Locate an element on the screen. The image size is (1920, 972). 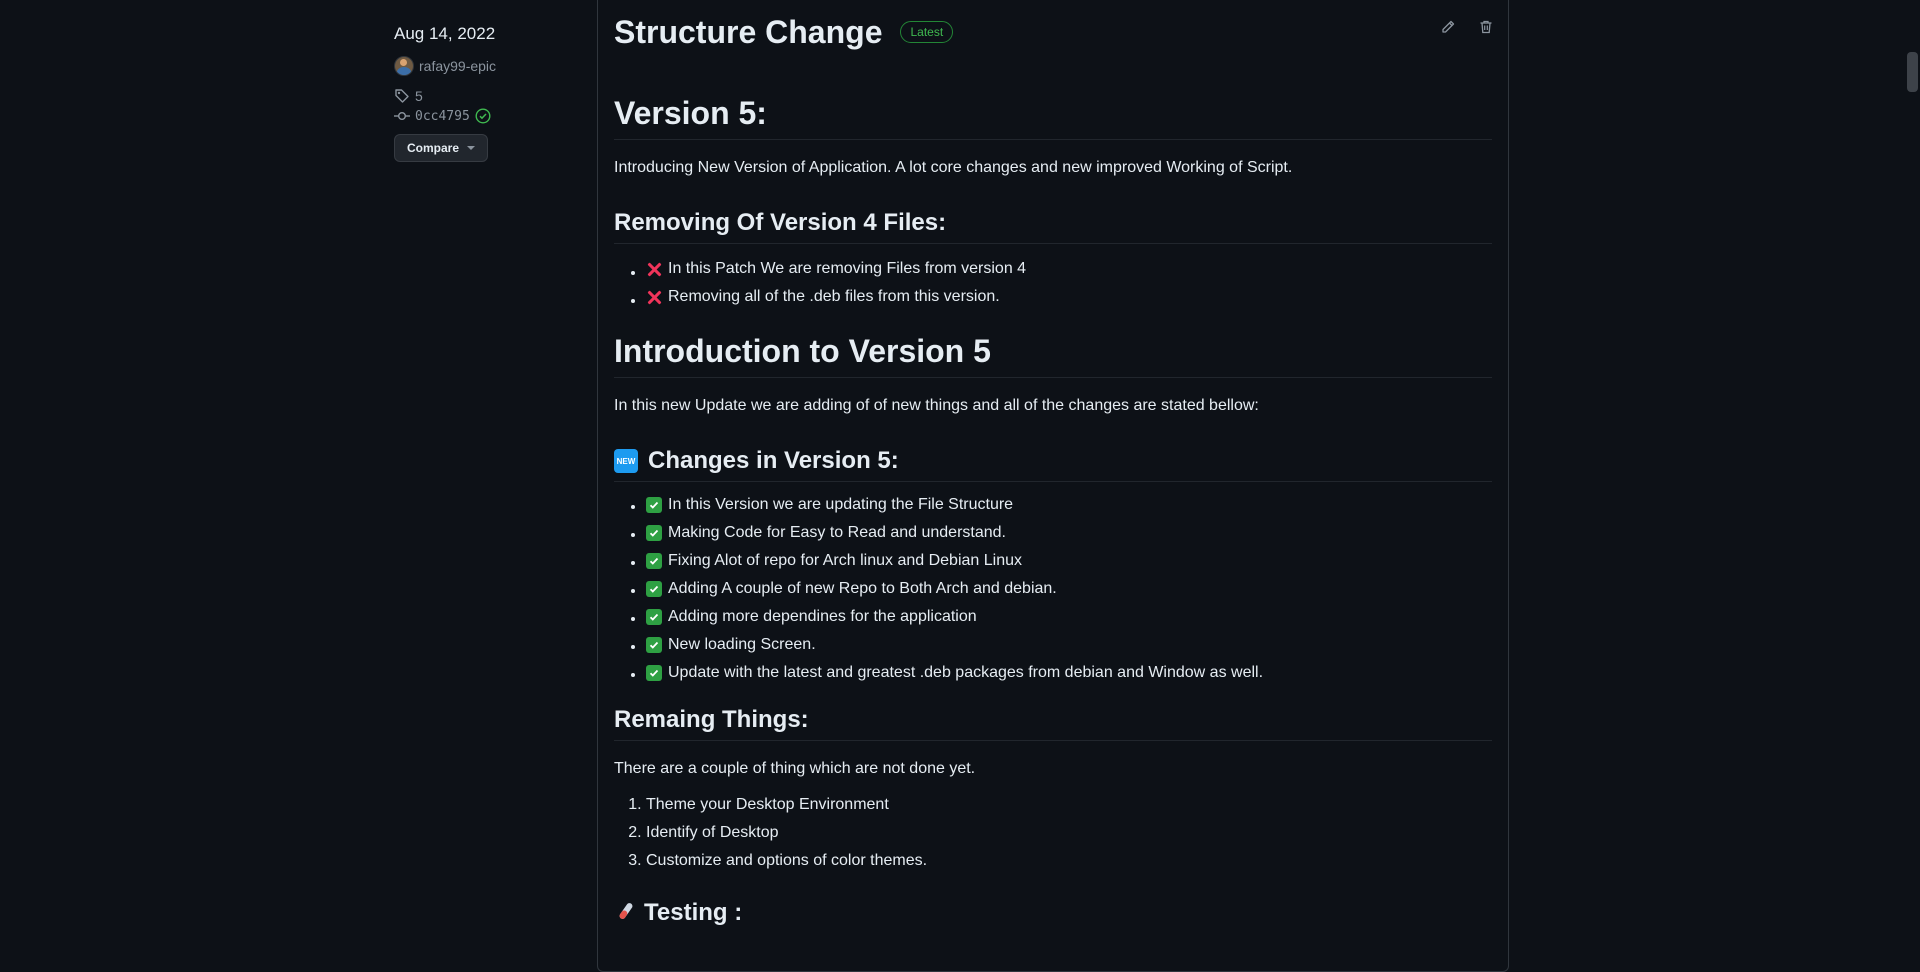
commit-link: 0cc4795 is located at coordinates (484, 116).